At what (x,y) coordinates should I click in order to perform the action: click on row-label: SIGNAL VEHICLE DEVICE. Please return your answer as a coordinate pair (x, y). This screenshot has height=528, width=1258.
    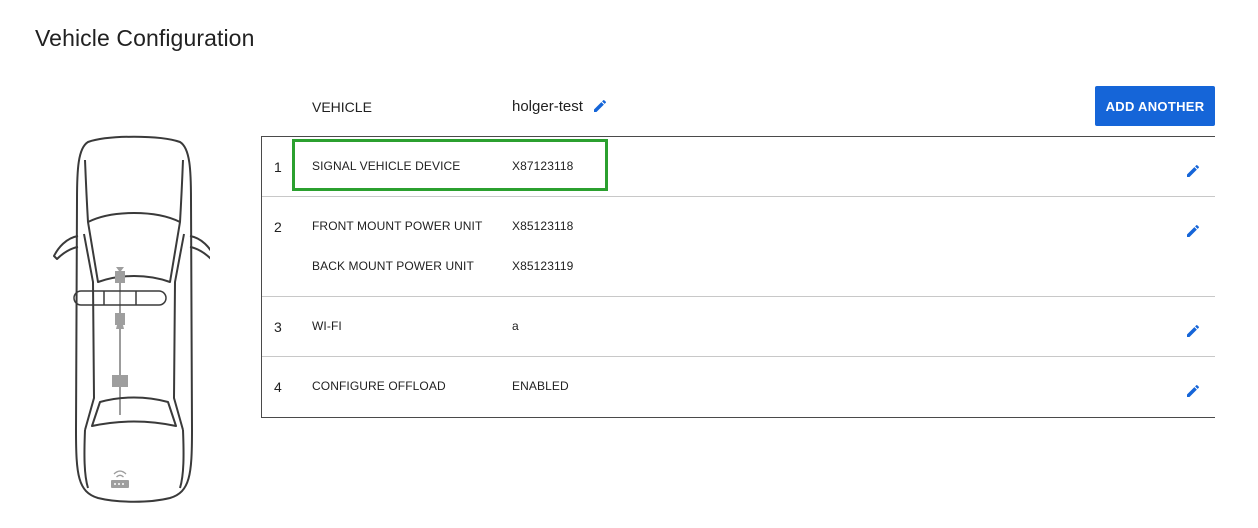
    Looking at the image, I should click on (386, 166).